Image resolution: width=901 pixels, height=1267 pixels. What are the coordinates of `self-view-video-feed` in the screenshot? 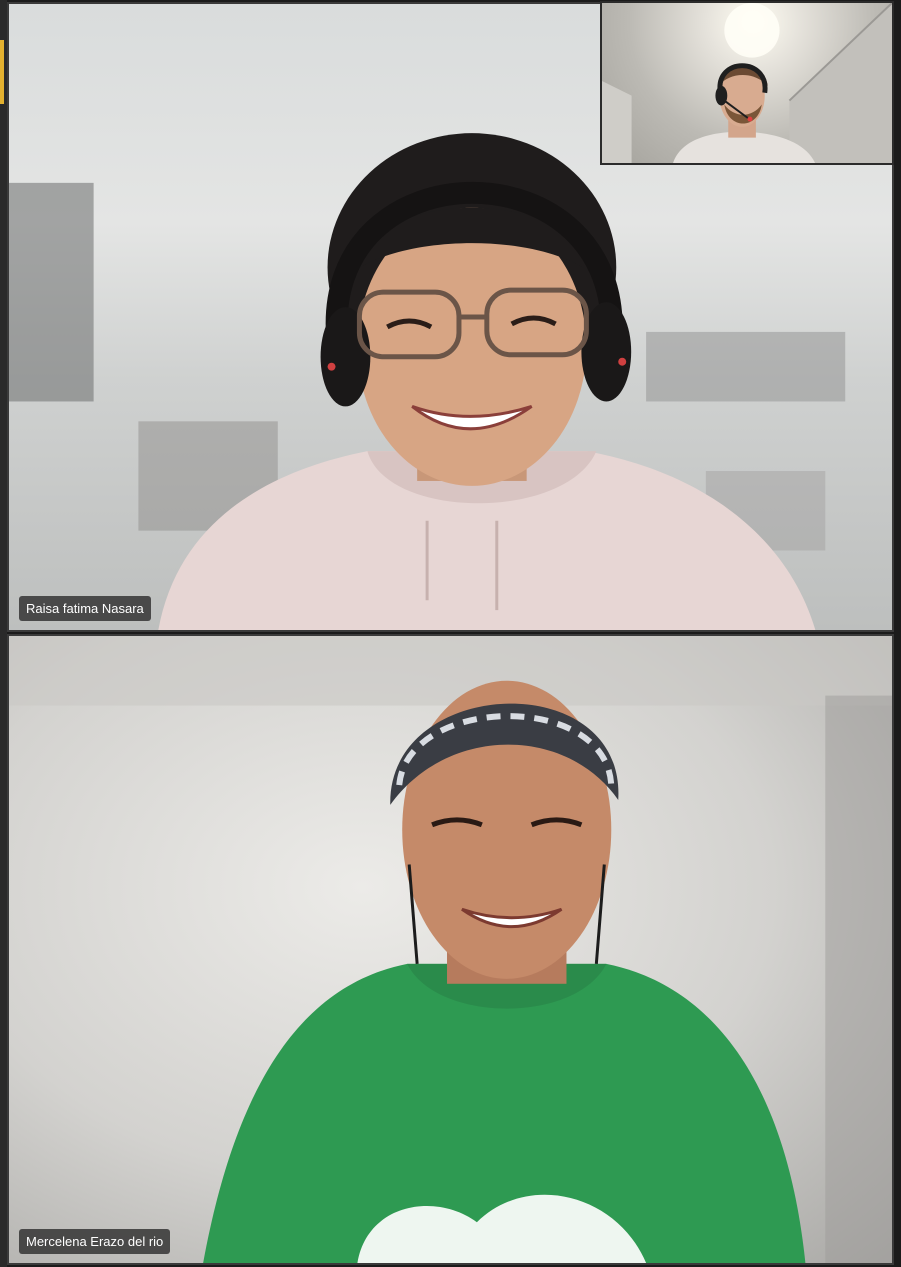 It's located at (747, 83).